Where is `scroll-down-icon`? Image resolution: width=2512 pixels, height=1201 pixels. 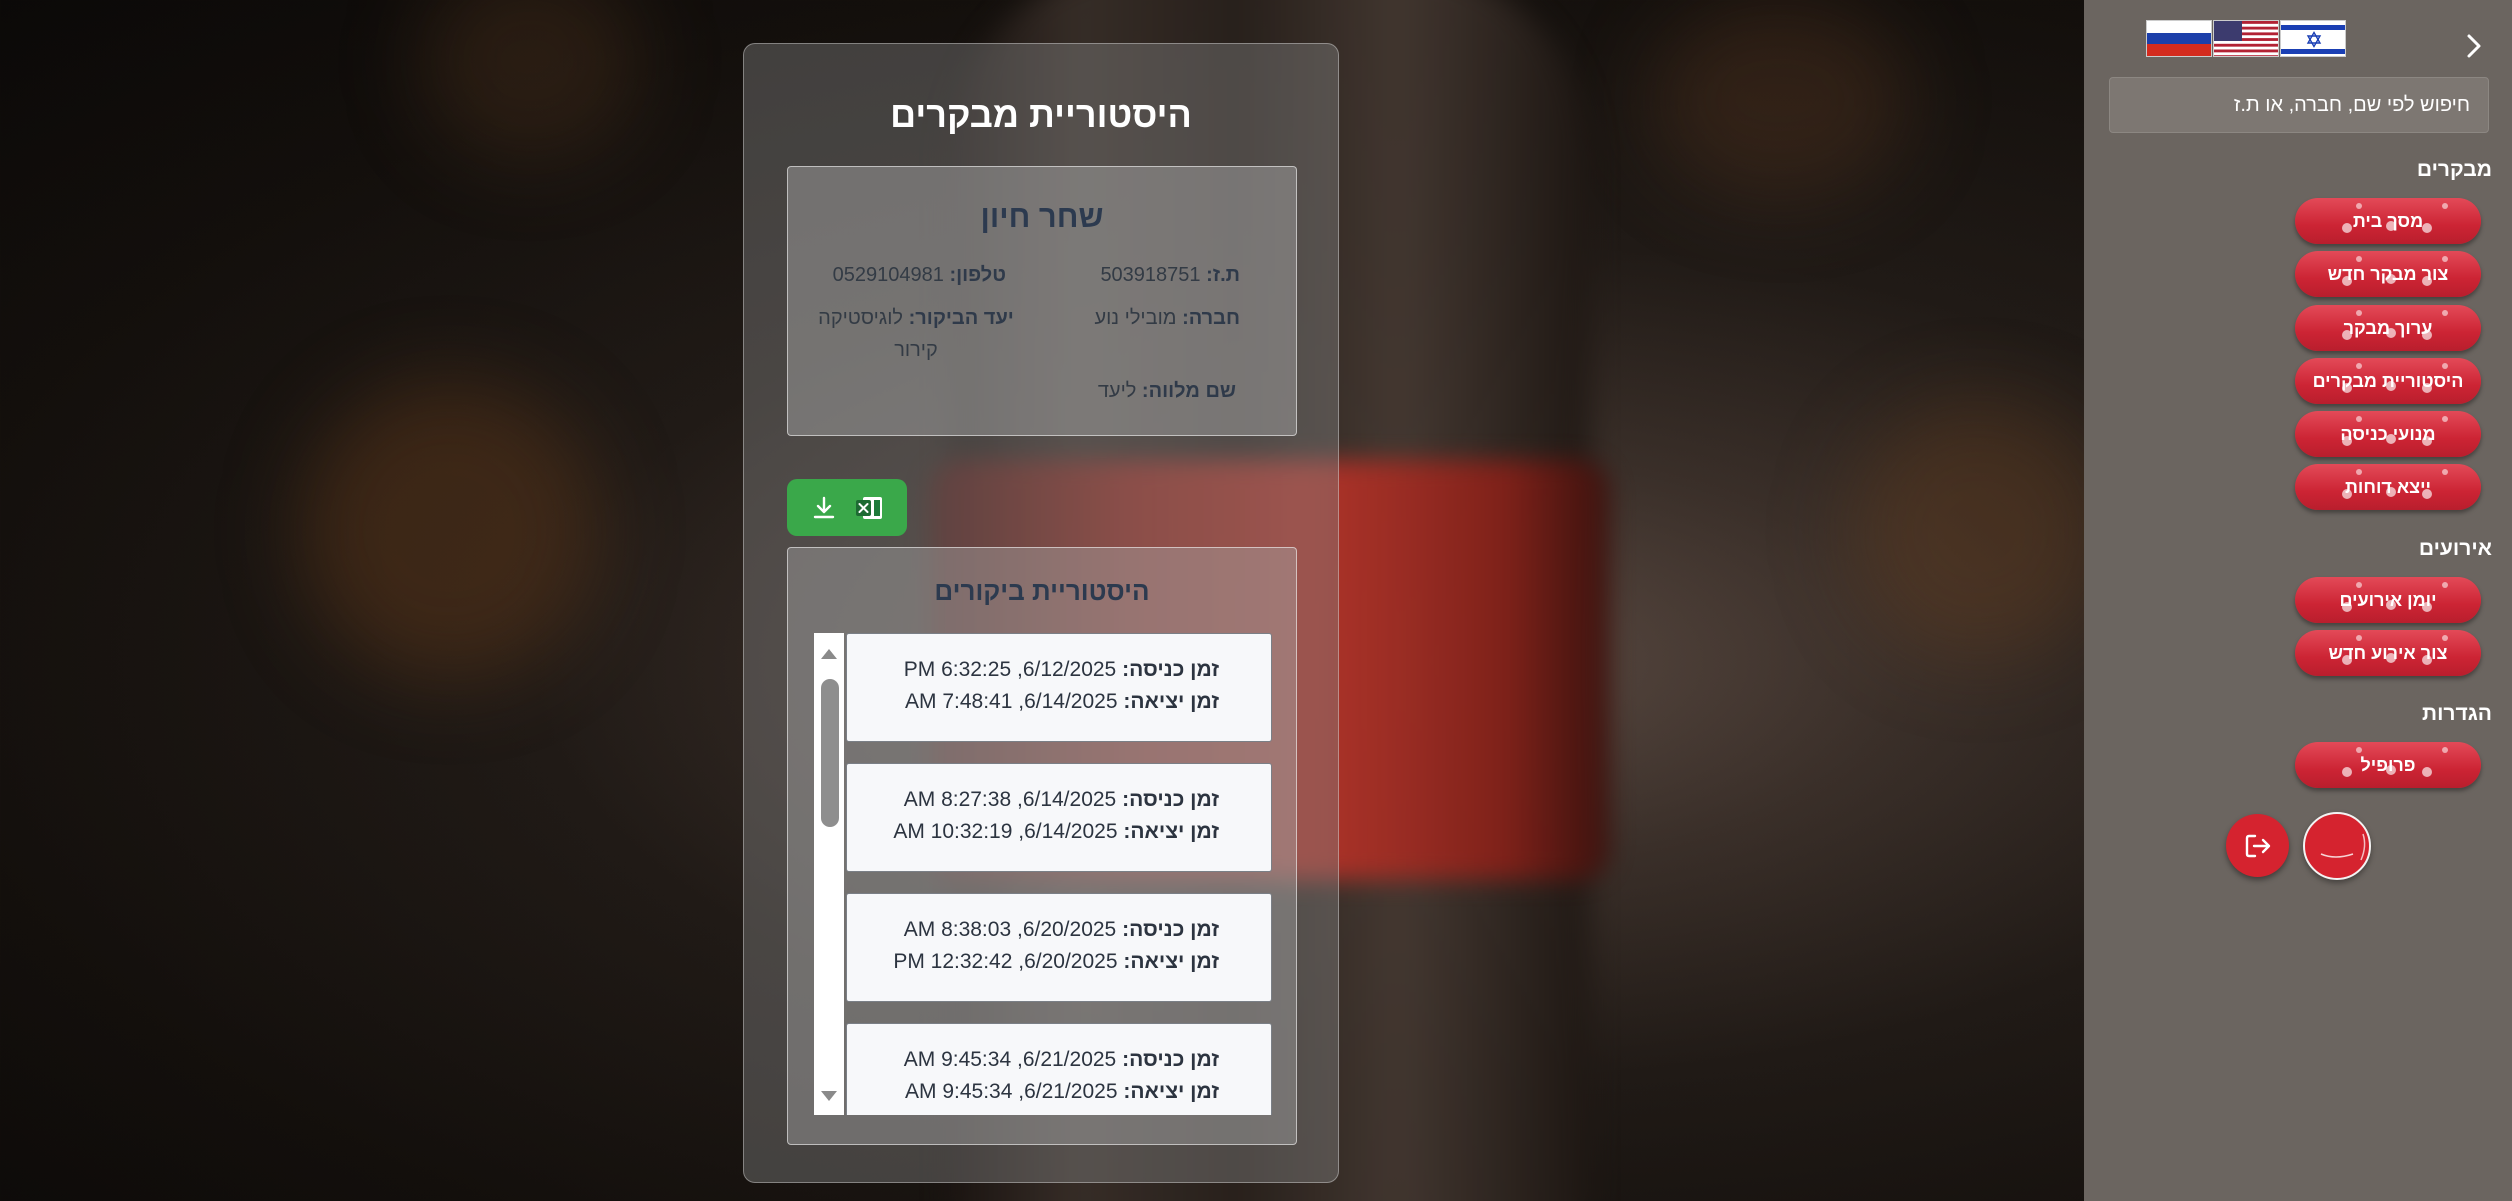
scroll-down-icon is located at coordinates (829, 1096).